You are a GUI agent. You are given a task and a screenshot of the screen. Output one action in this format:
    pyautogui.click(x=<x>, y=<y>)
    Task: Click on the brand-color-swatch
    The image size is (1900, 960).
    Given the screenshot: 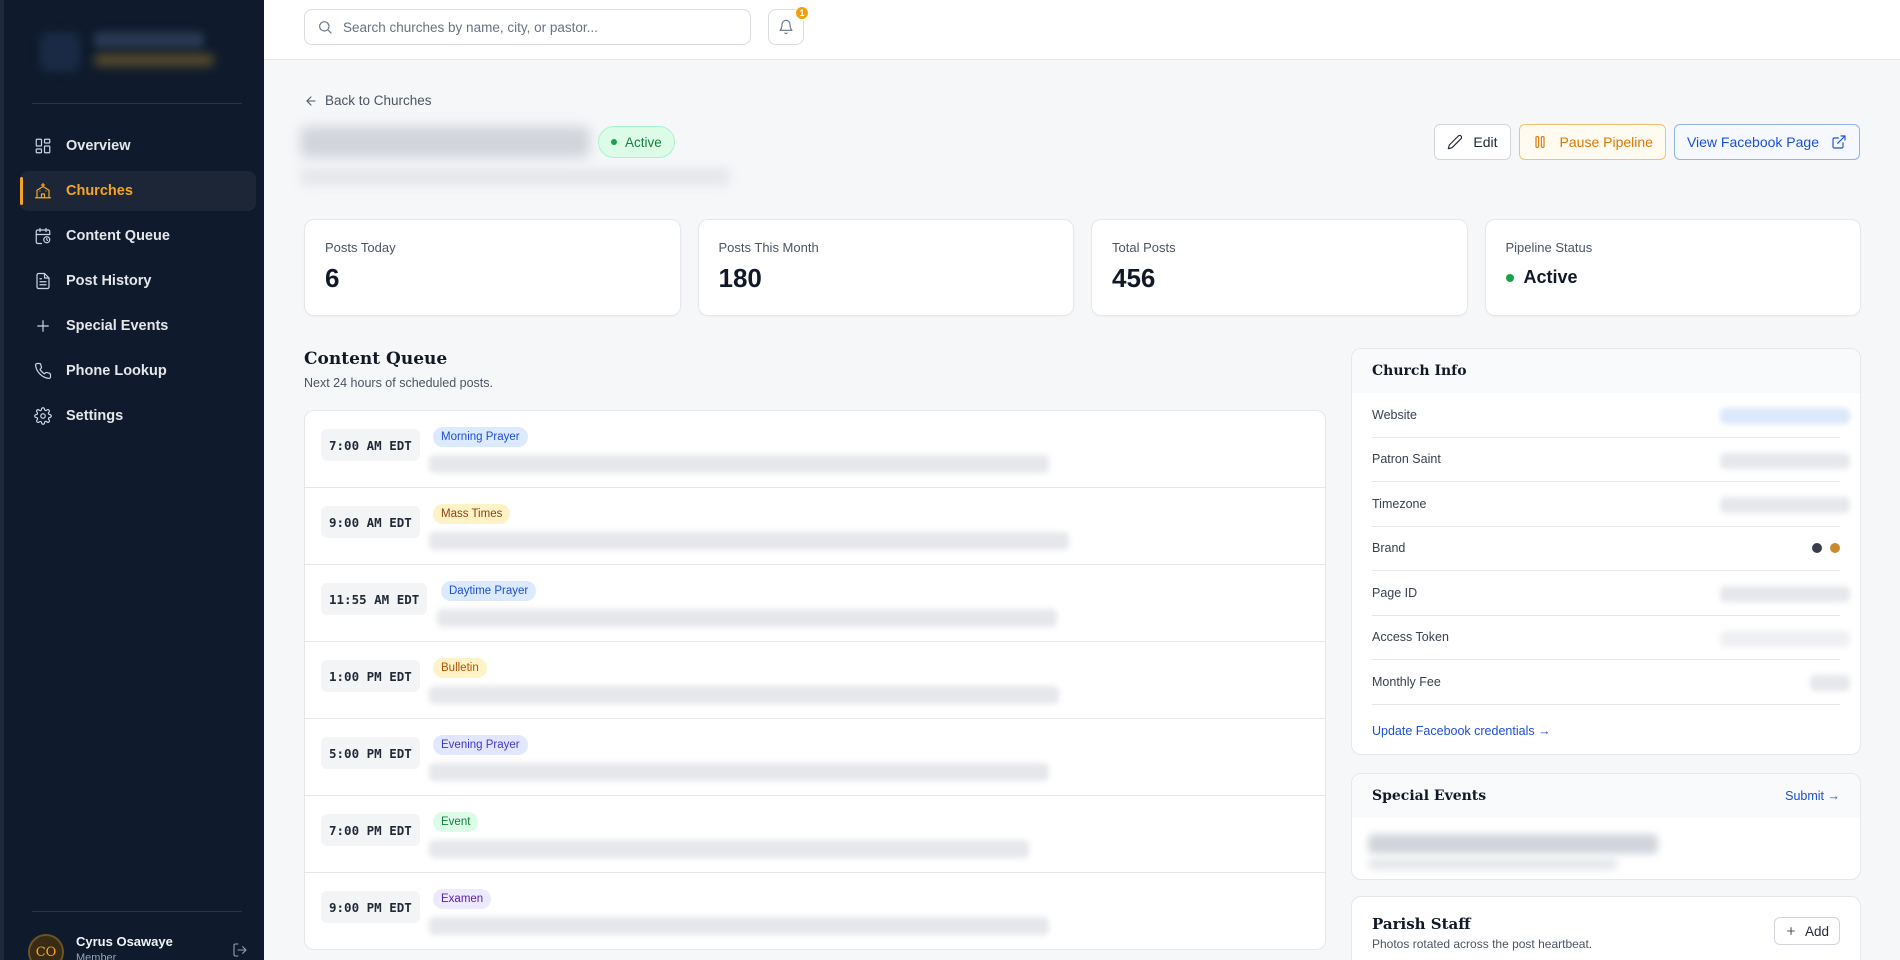 What is the action you would take?
    pyautogui.click(x=1817, y=547)
    